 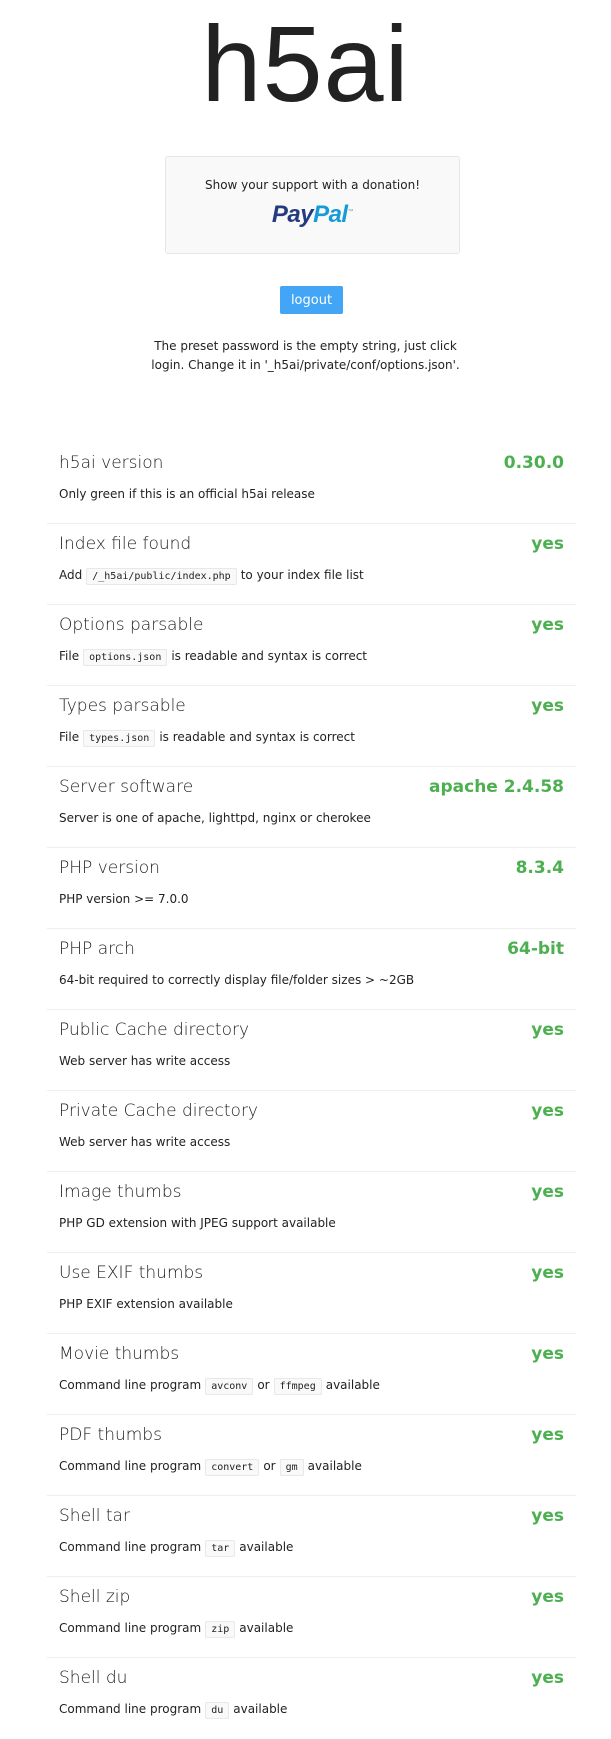 I want to click on status-description: Command line program tar available, so click(x=176, y=1548).